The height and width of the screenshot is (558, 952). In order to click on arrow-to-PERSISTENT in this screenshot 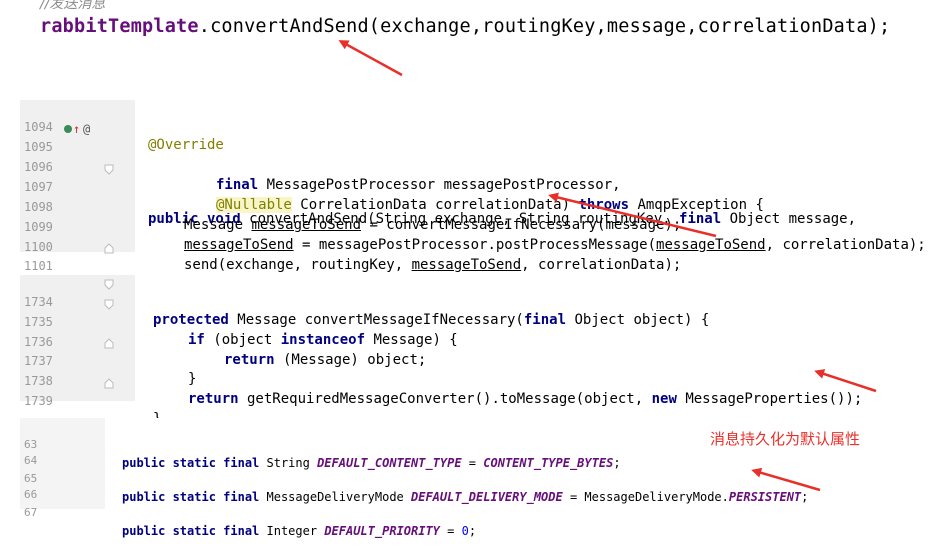, I will do `click(786, 479)`.